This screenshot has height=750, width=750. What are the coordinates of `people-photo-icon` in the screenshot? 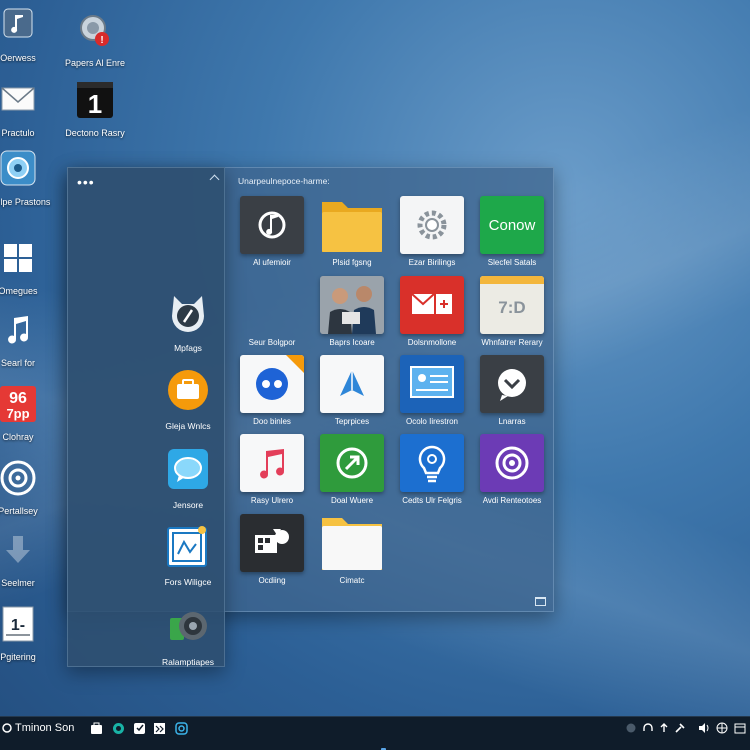 It's located at (352, 305).